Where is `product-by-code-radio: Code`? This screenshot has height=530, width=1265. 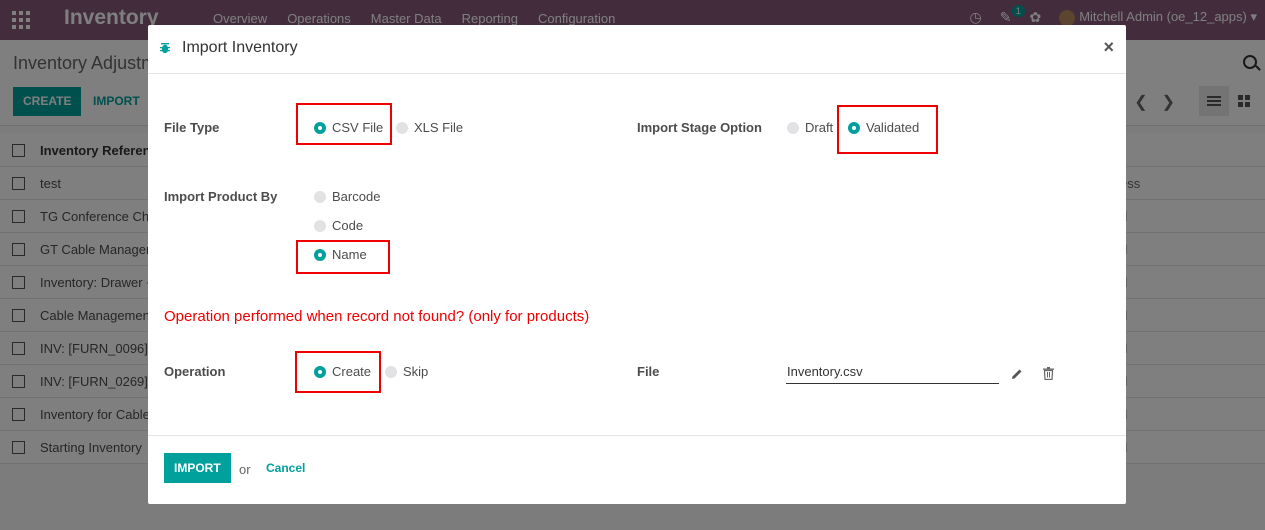
product-by-code-radio: Code is located at coordinates (338, 225).